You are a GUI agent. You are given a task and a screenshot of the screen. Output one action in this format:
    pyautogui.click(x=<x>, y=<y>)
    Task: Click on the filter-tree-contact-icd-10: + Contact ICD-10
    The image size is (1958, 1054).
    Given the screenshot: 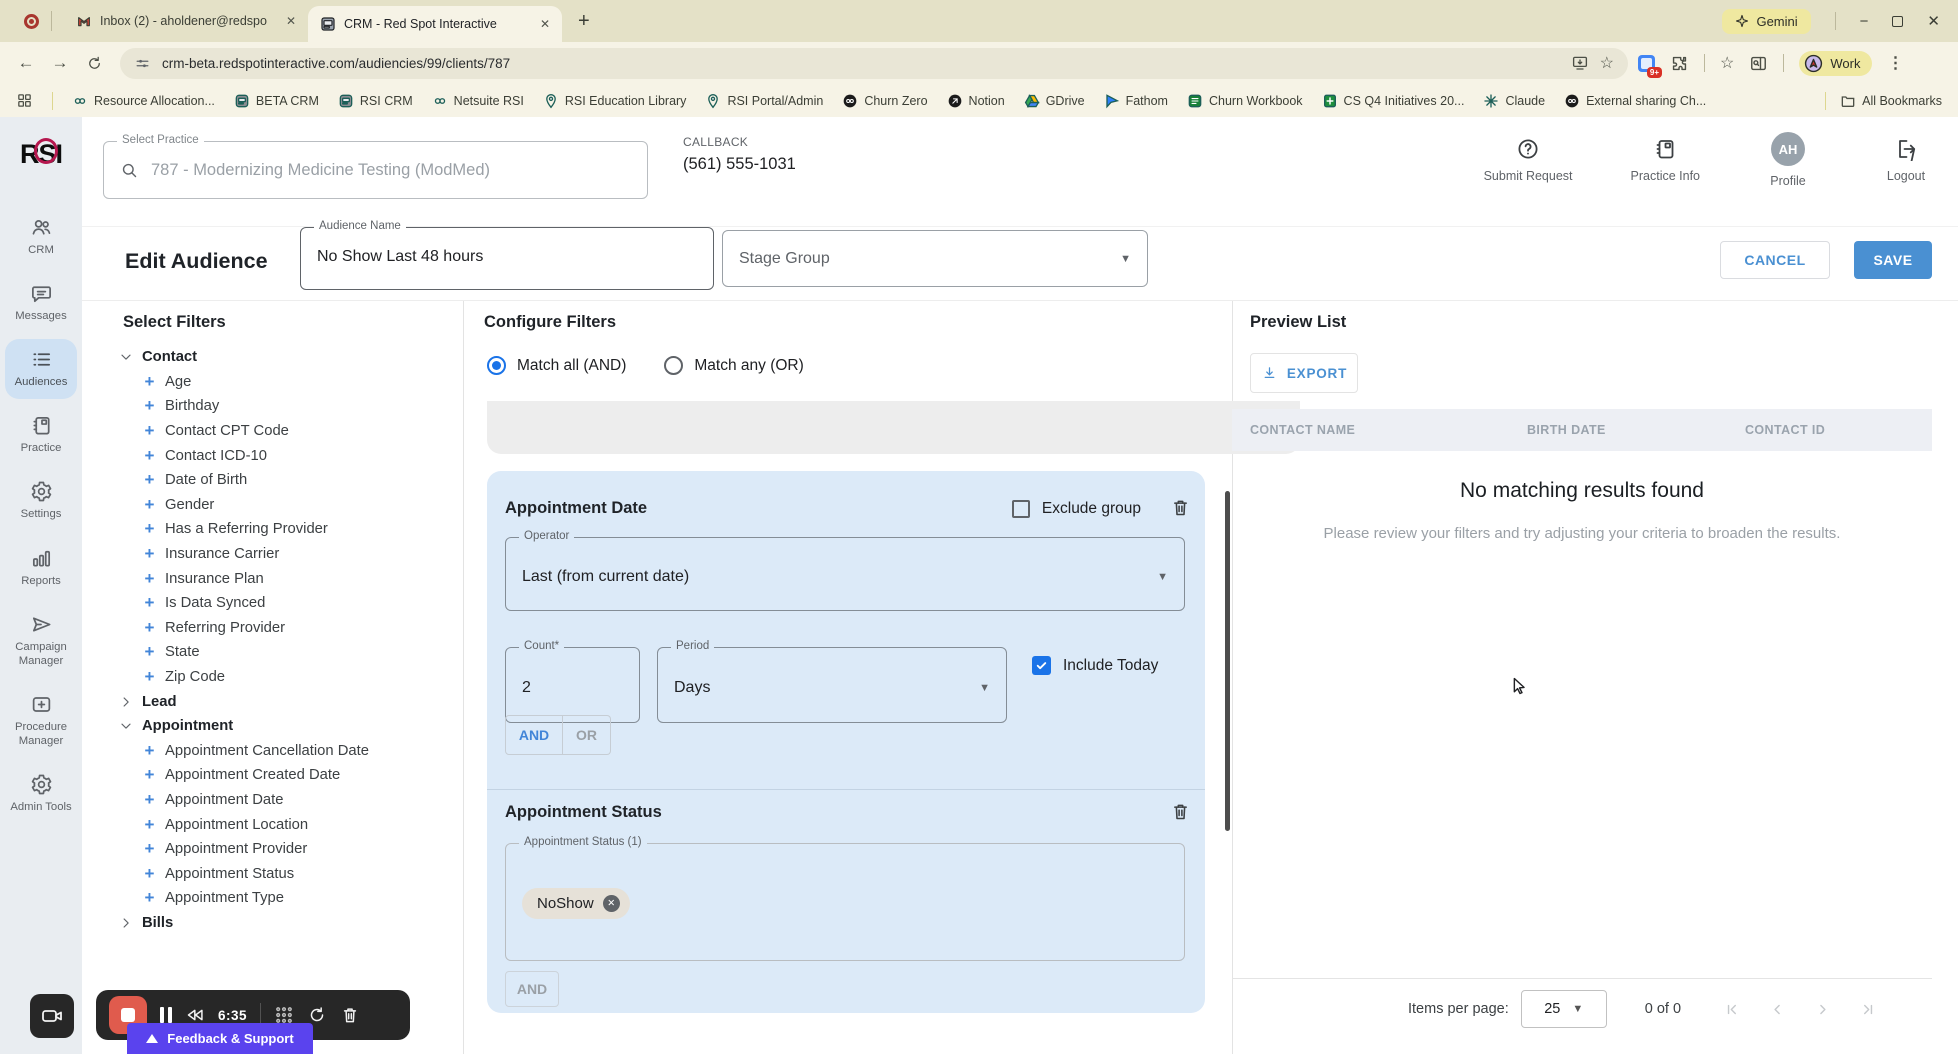 What is the action you would take?
    pyautogui.click(x=288, y=455)
    